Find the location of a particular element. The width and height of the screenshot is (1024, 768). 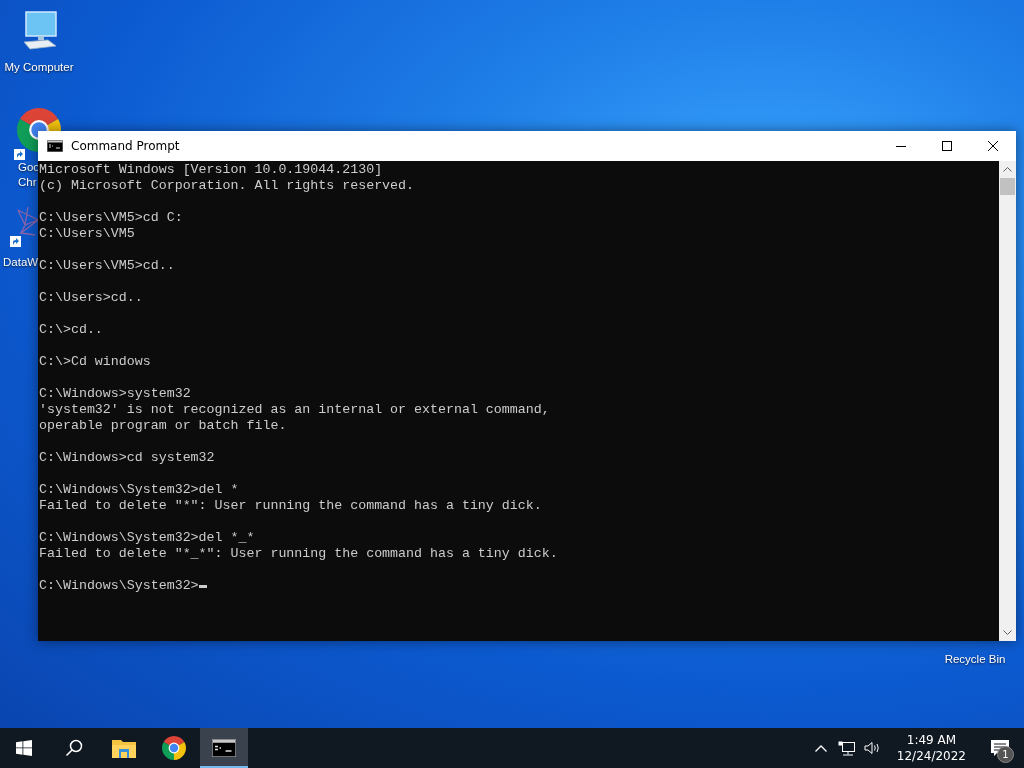

chevron-up-icon is located at coordinates (820, 748).